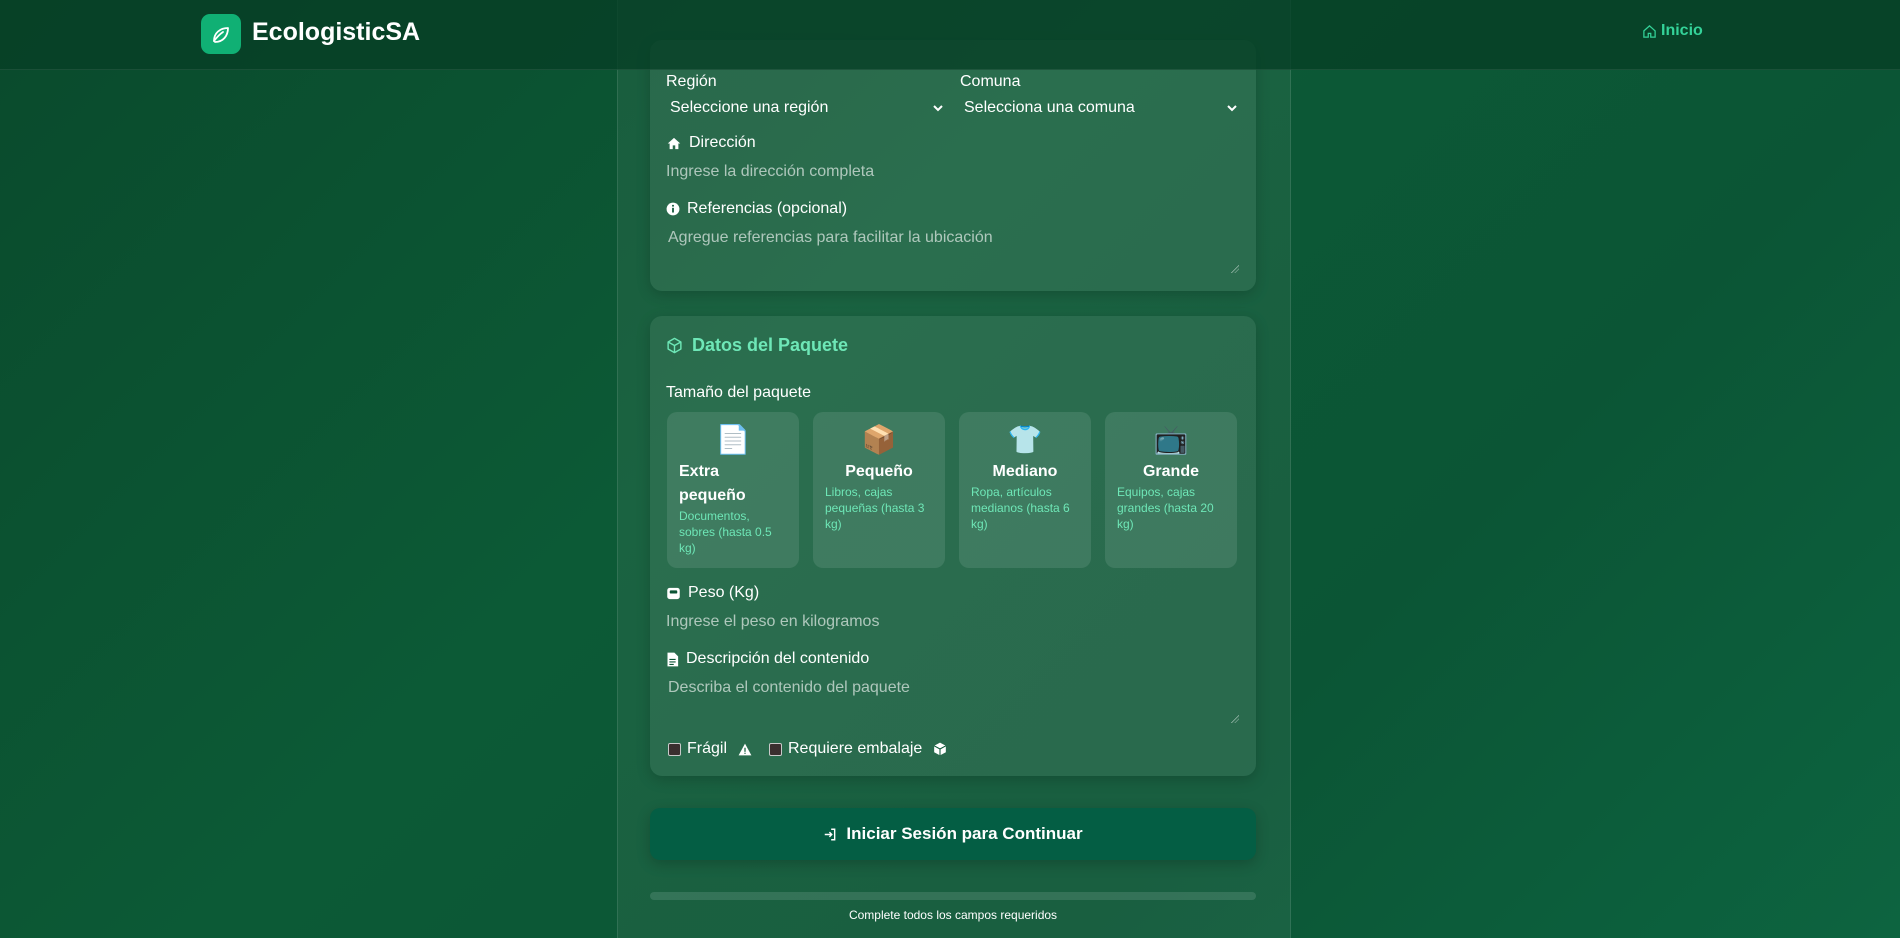 Image resolution: width=1900 pixels, height=938 pixels. Describe the element at coordinates (953, 915) in the screenshot. I see `footer-note: Complete todos los campos requeridos` at that location.